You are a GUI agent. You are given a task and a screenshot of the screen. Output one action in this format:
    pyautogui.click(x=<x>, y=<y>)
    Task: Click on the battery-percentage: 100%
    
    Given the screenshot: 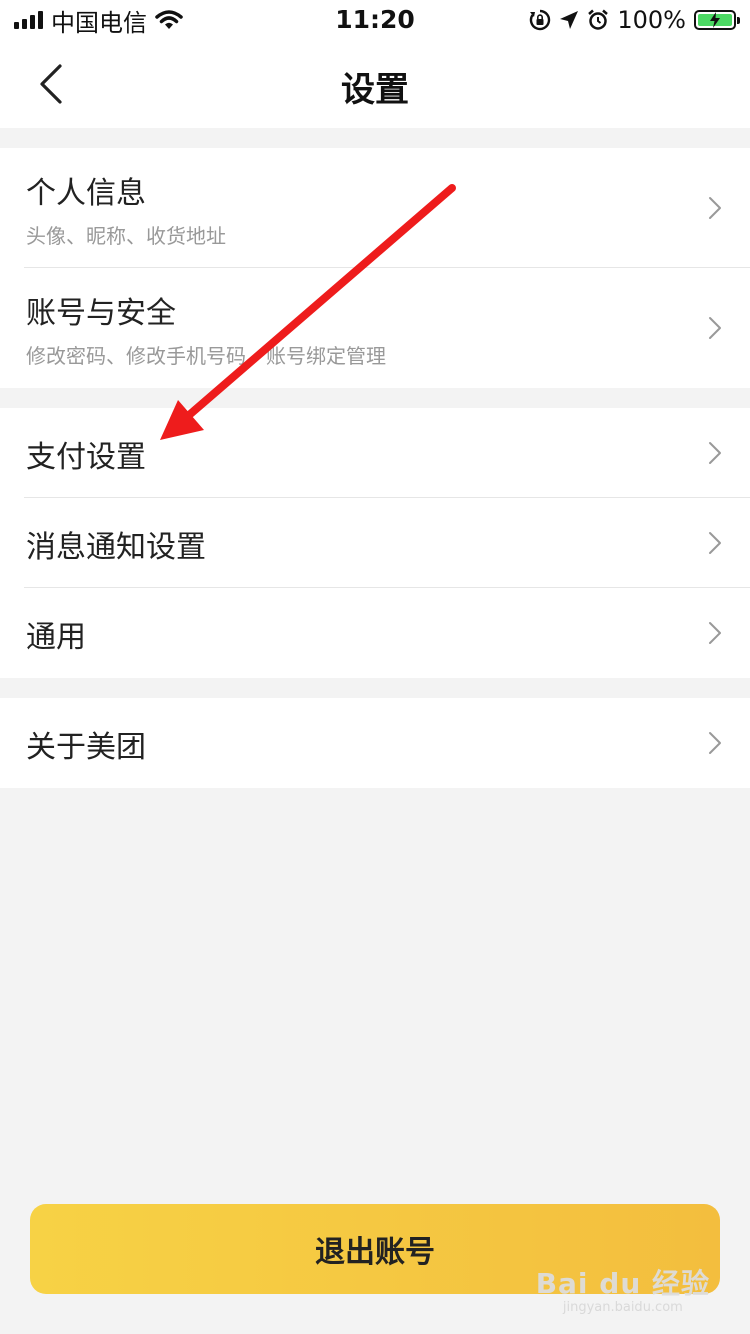 What is the action you would take?
    pyautogui.click(x=651, y=20)
    